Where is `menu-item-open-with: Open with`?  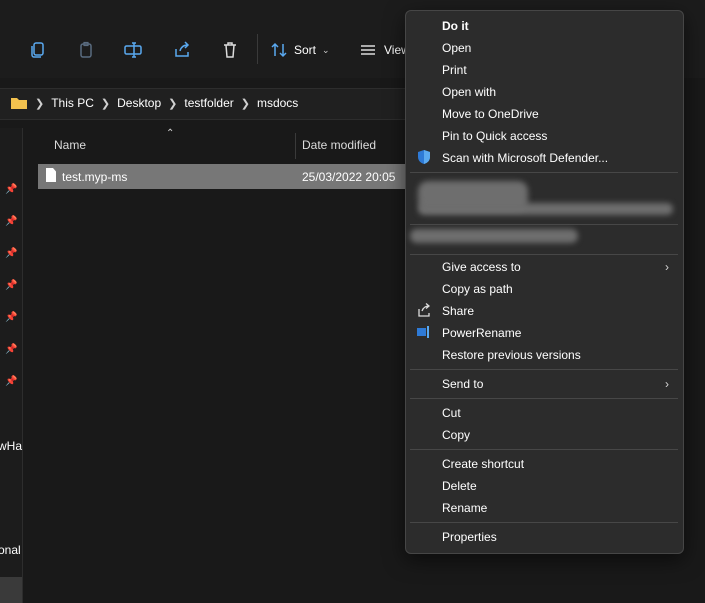 menu-item-open-with: Open with is located at coordinates (469, 92).